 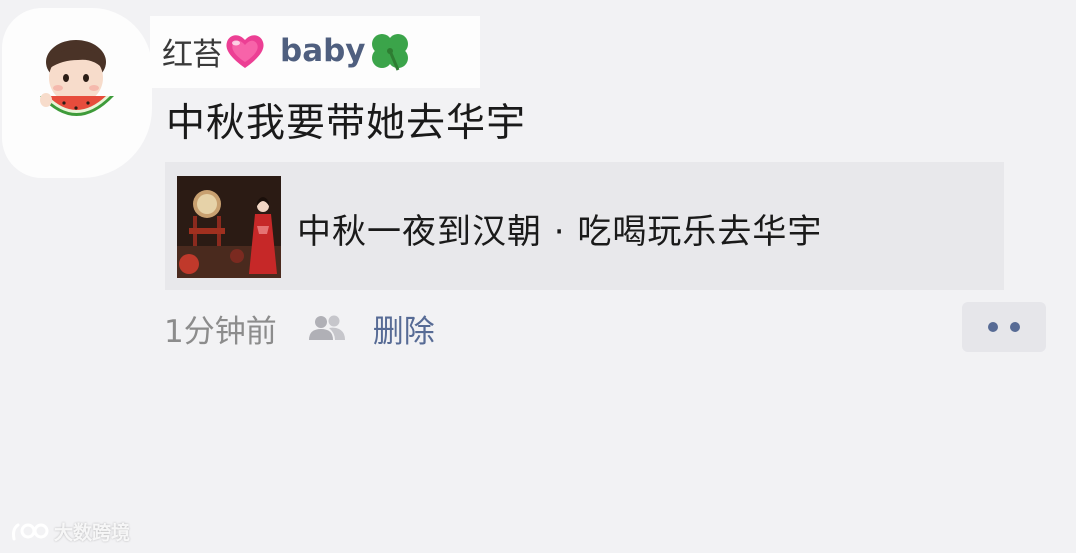 I want to click on post-text: 中秋我要带她去华宇, so click(x=346, y=123).